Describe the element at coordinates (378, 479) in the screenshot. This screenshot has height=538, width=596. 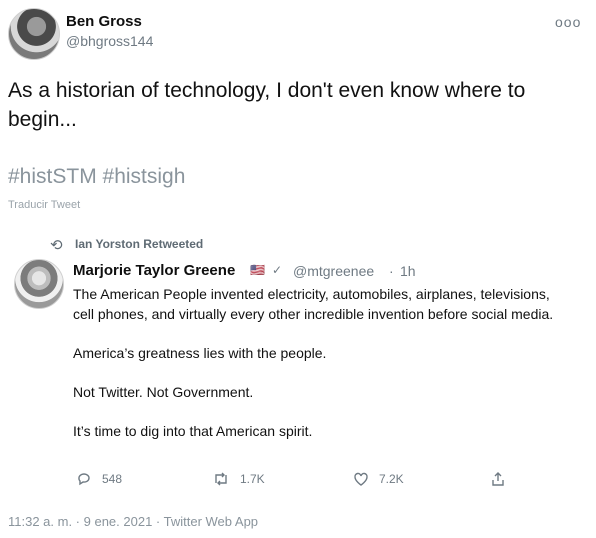
I see `like-button: 7.2K` at that location.